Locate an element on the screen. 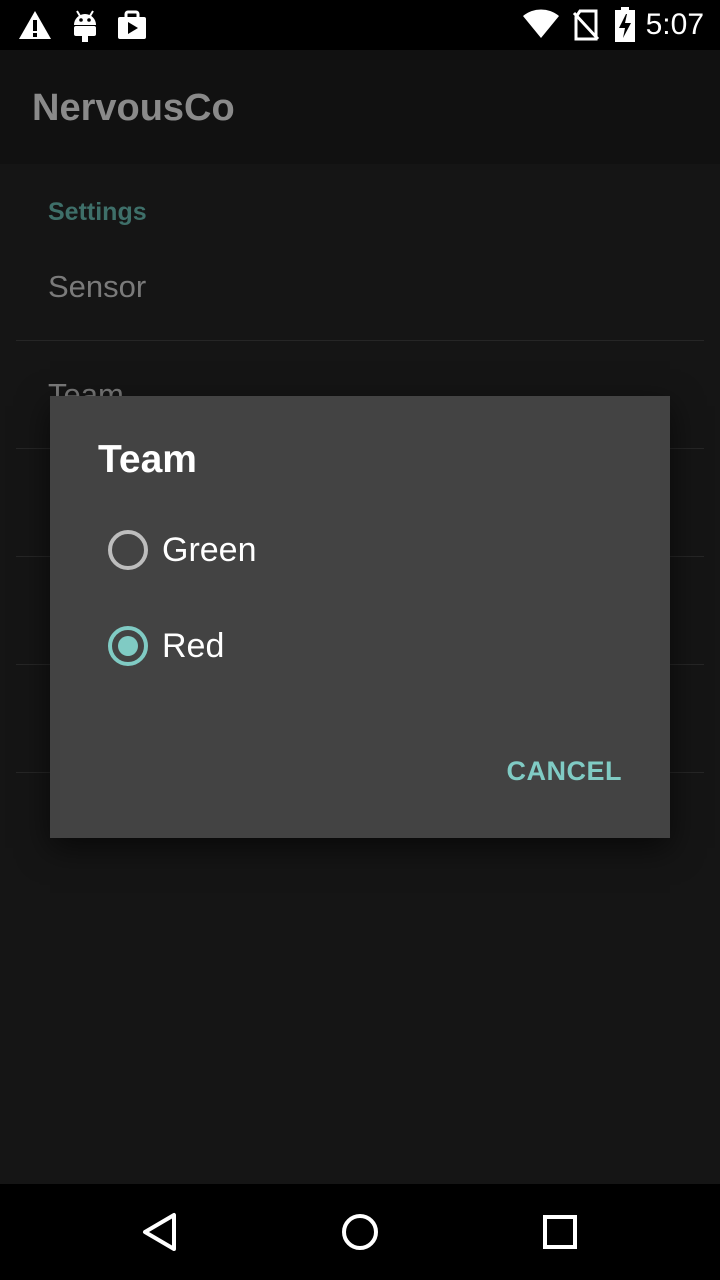  settings-category-title: Settings is located at coordinates (97, 212).